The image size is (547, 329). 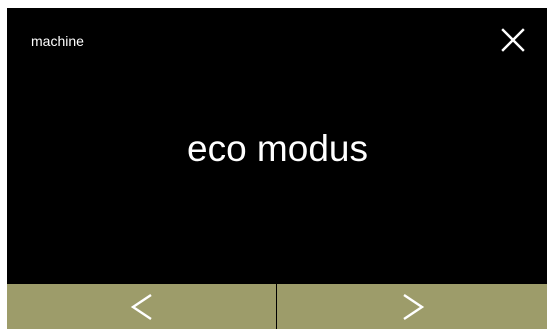 I want to click on chevron-left-icon, so click(x=141, y=306).